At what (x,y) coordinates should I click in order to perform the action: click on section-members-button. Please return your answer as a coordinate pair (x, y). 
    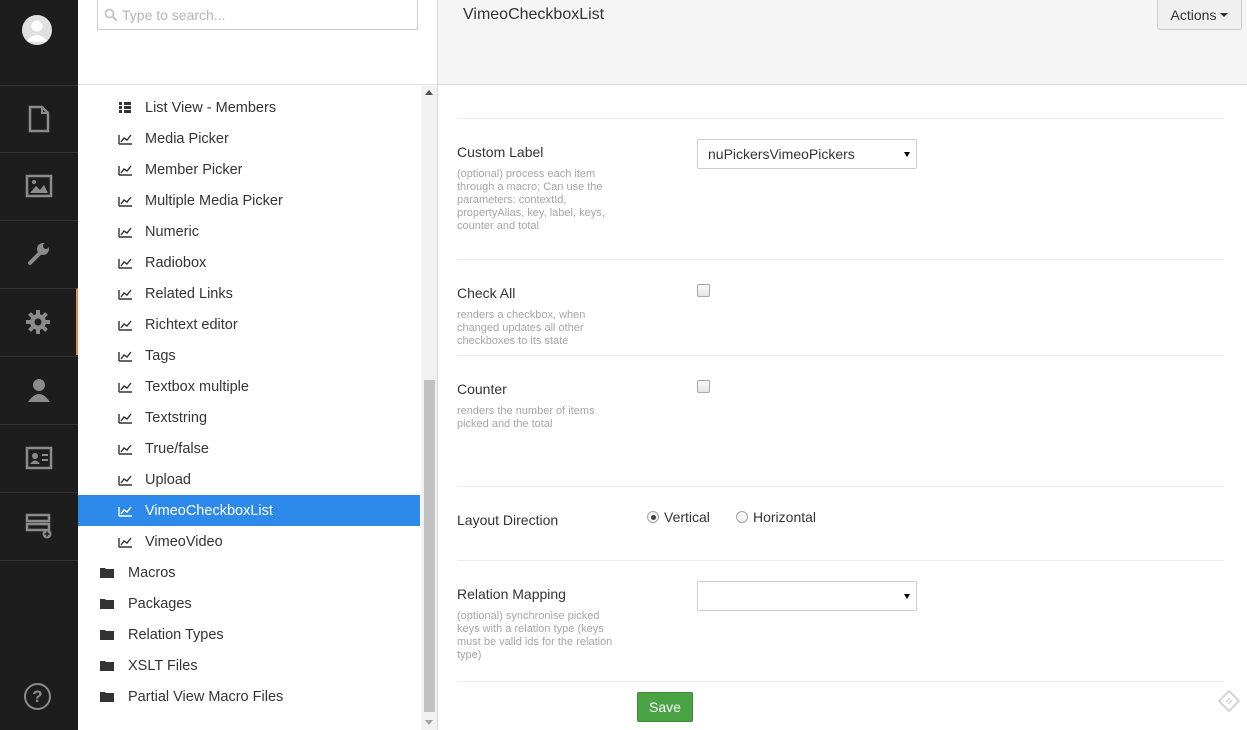
    Looking at the image, I should click on (39, 457).